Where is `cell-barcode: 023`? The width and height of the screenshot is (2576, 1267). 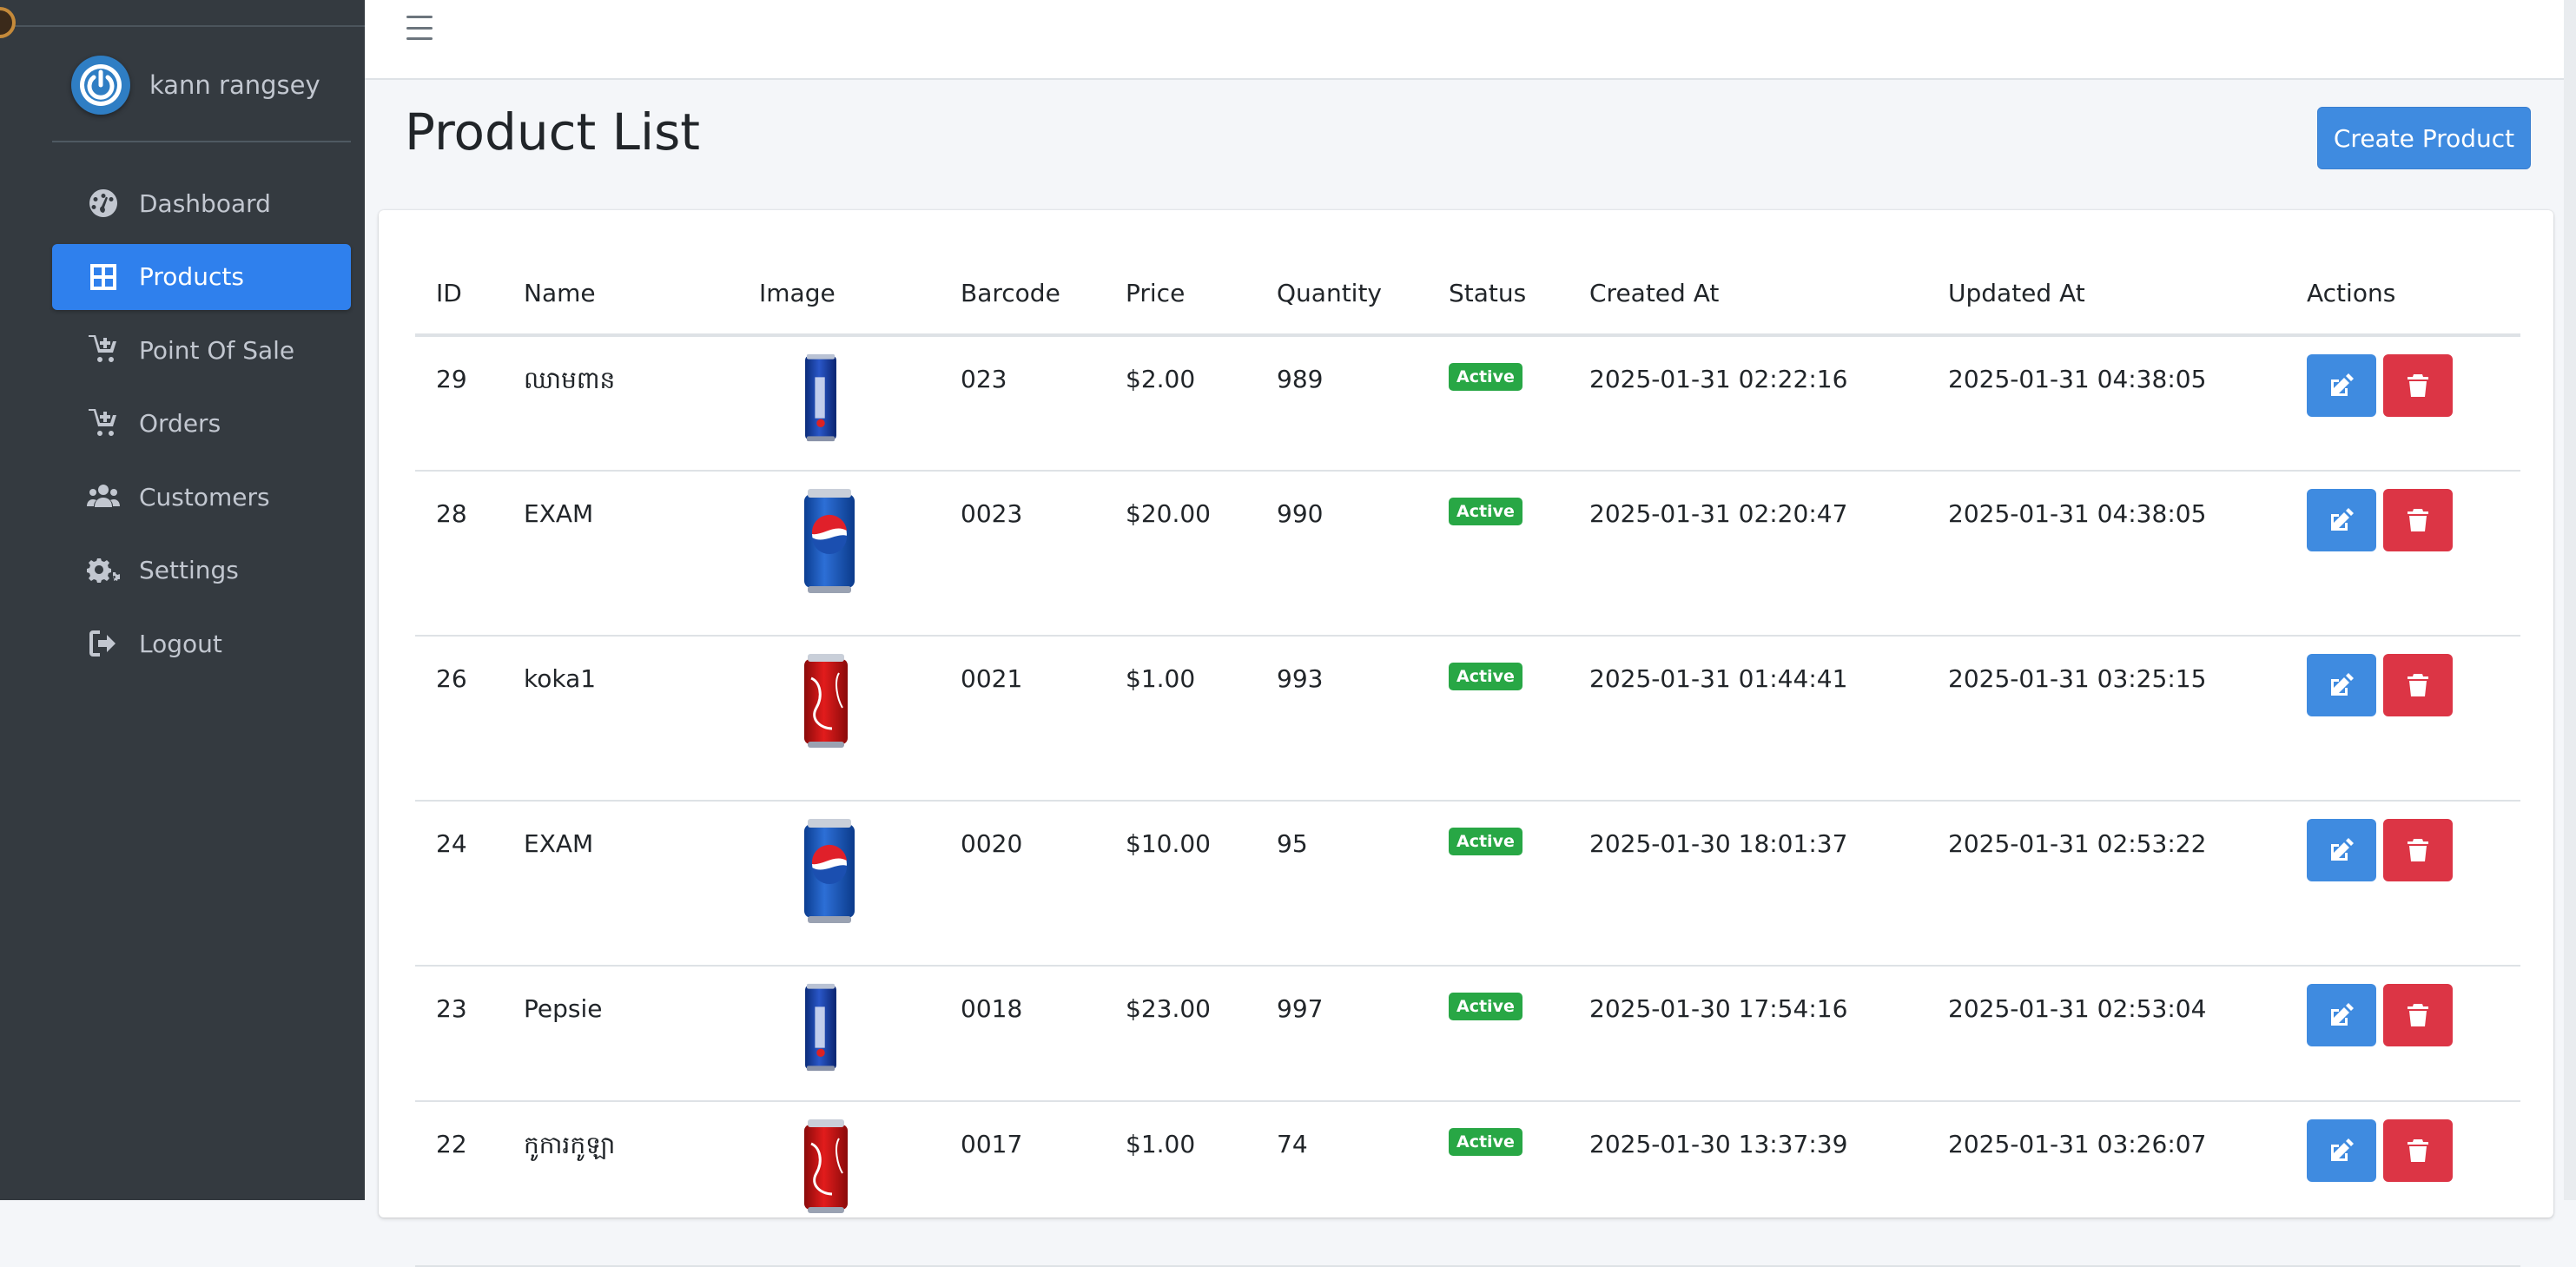
cell-barcode: 023 is located at coordinates (1023, 403).